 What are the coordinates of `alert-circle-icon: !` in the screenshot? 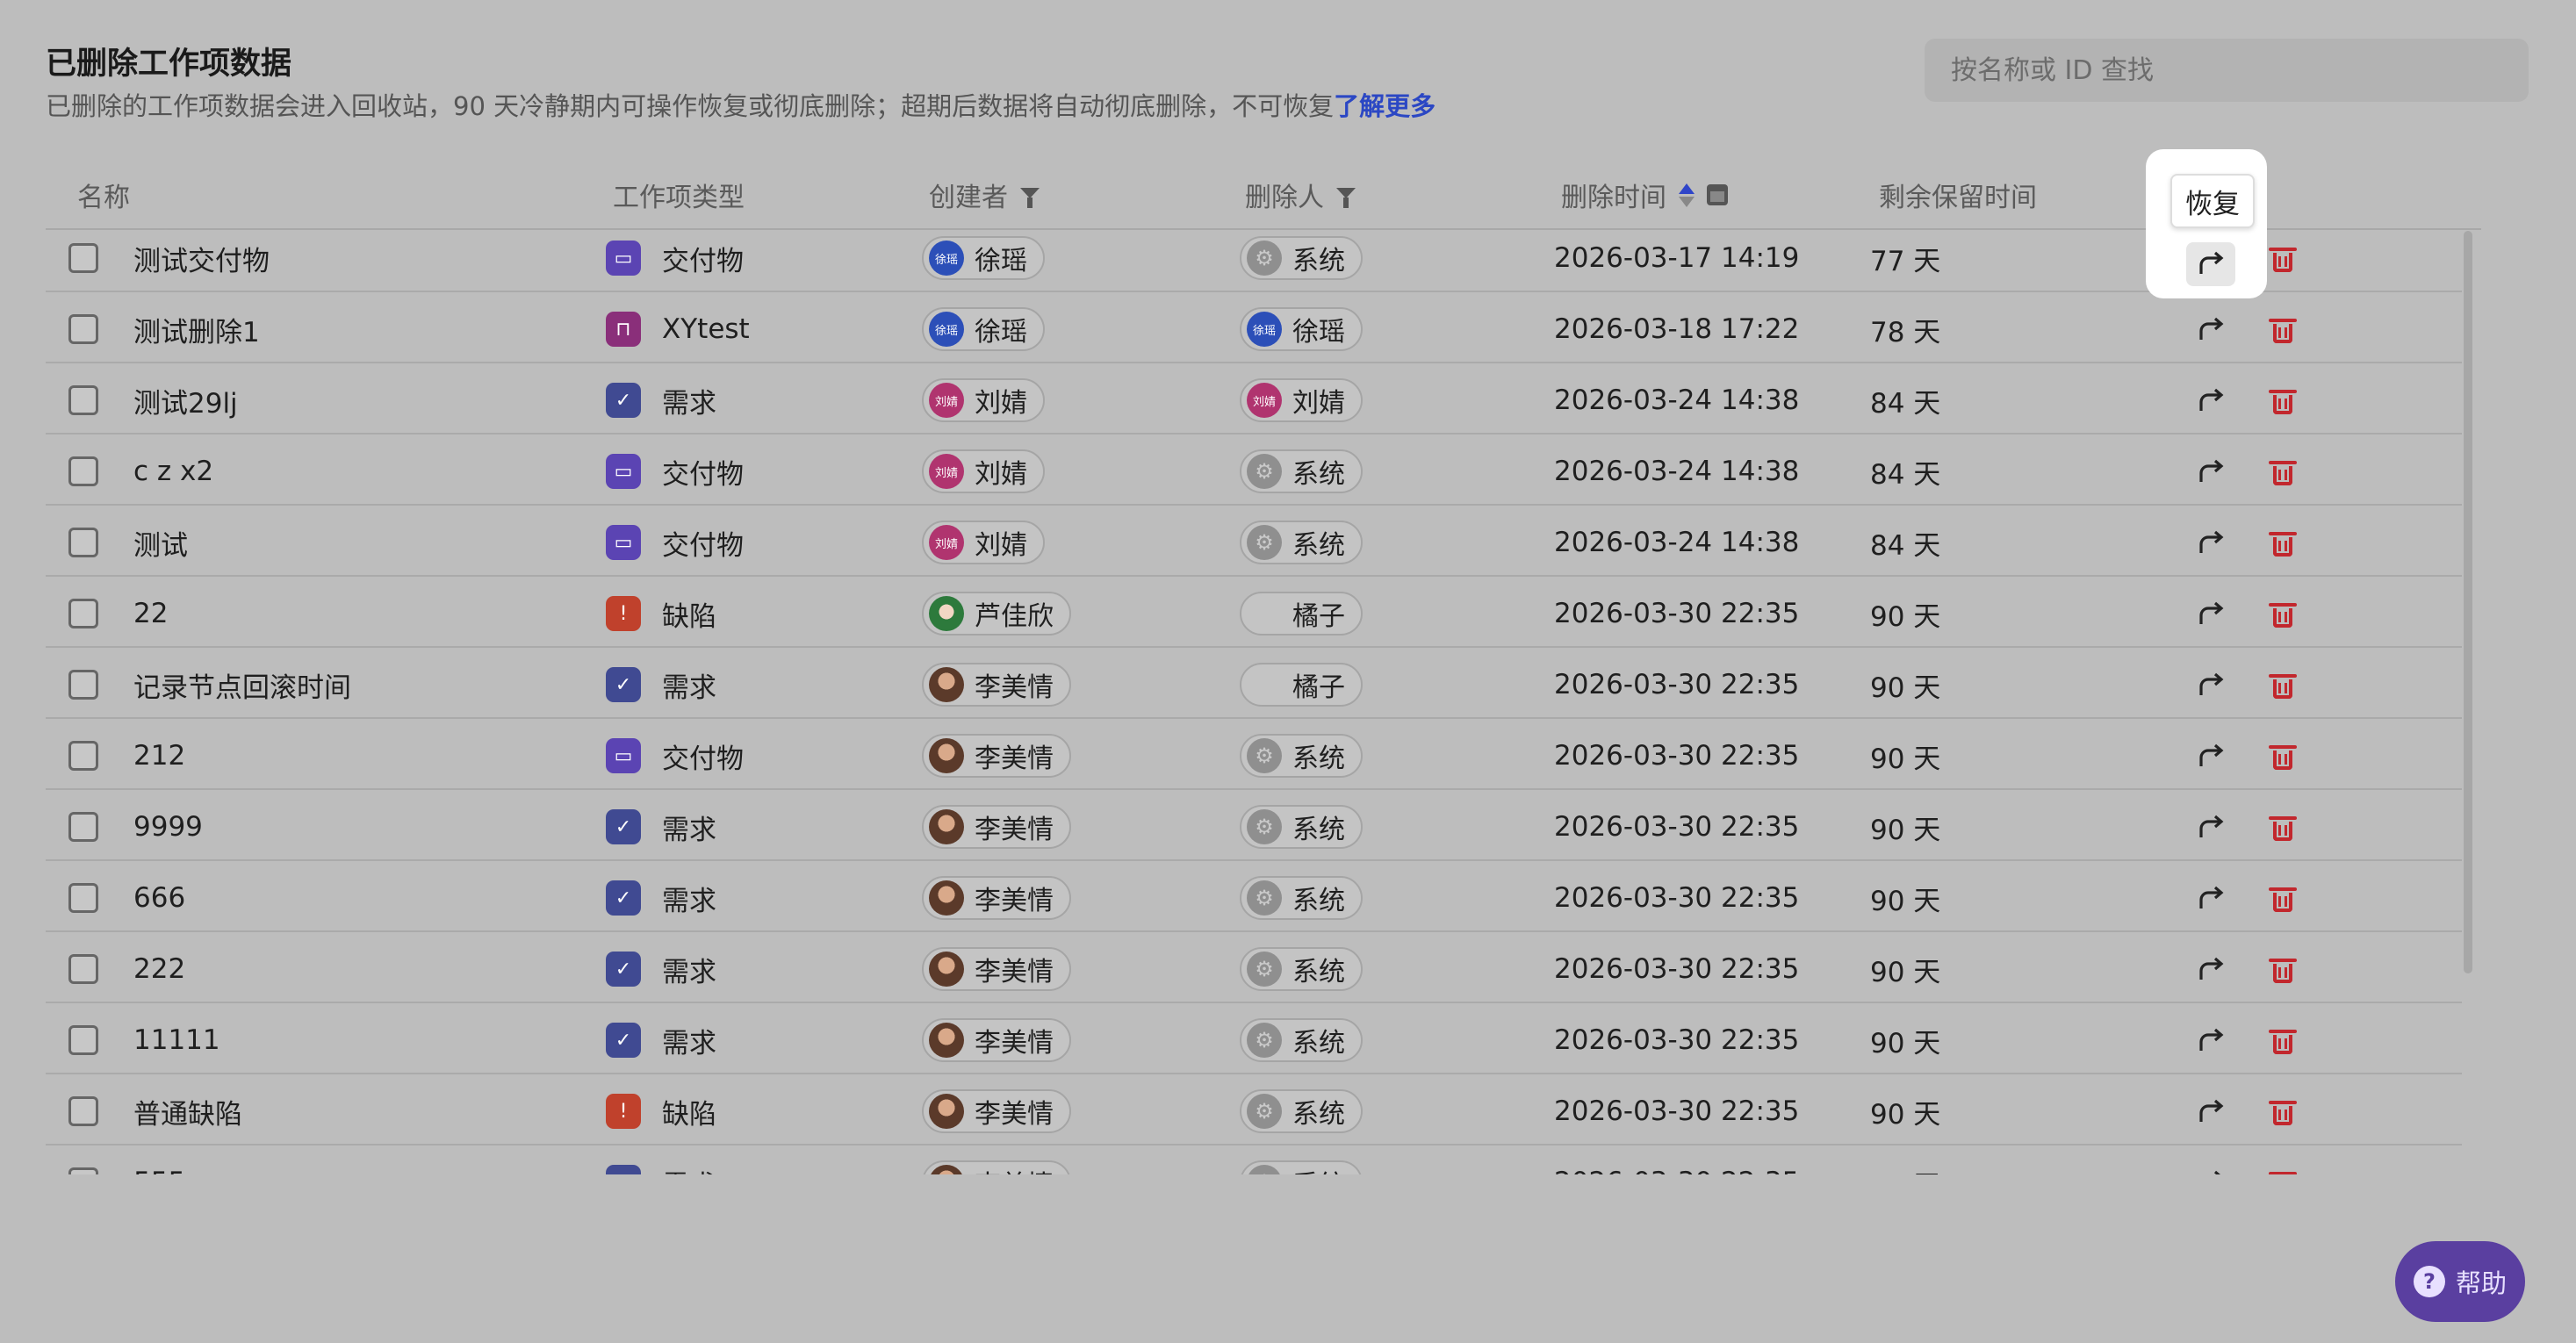 It's located at (623, 1111).